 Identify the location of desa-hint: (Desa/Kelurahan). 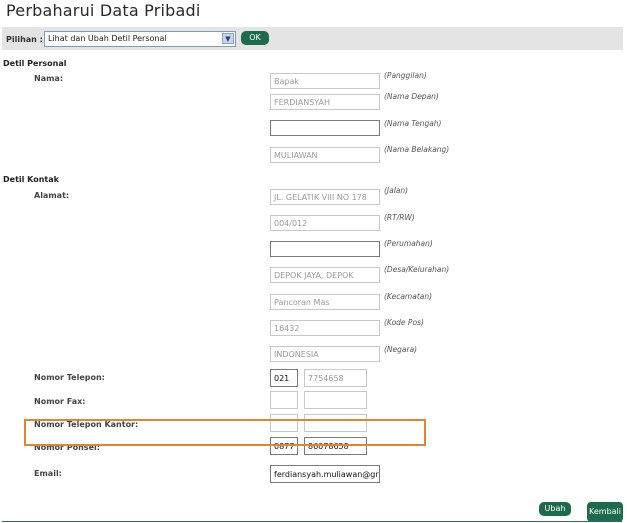
(417, 269).